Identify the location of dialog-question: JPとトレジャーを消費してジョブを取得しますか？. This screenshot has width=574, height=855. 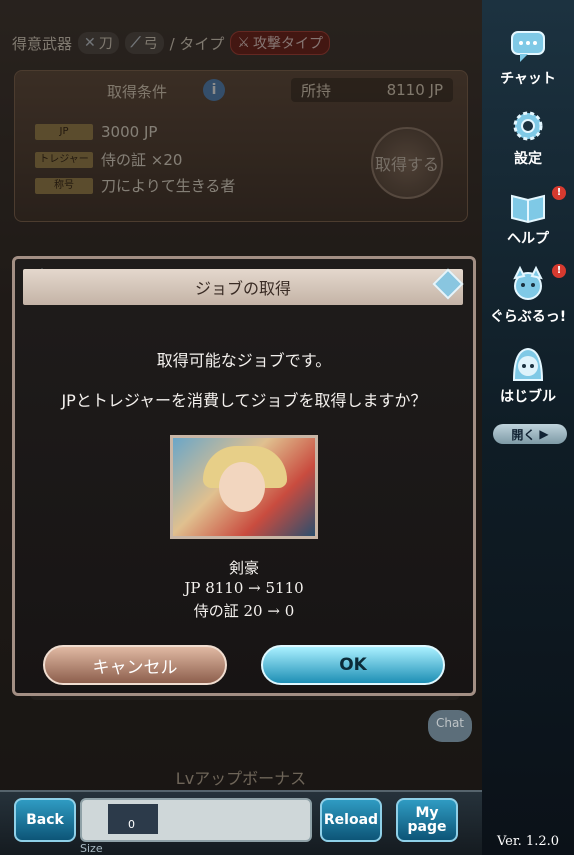
(244, 400).